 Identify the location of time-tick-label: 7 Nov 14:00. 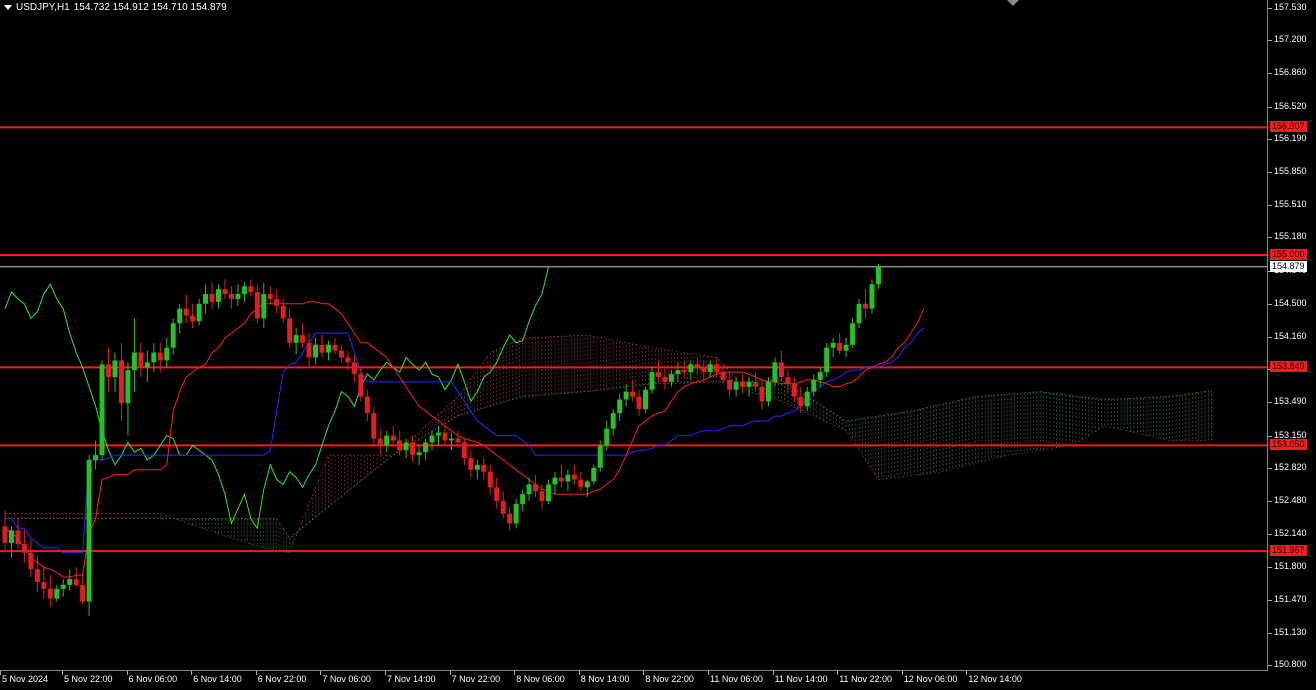
(410, 677).